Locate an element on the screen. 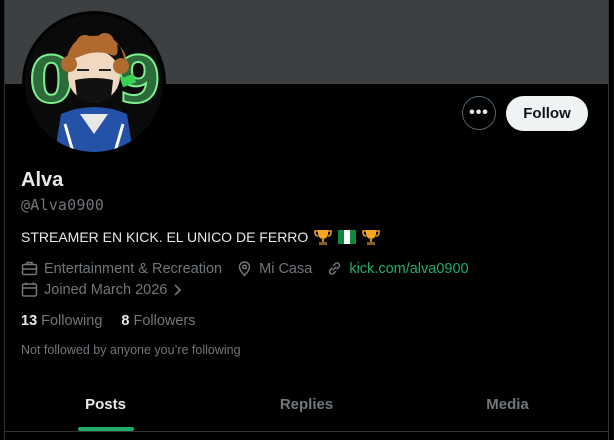 The width and height of the screenshot is (614, 440). join-date-row: Joined March 2026 is located at coordinates (109, 289).